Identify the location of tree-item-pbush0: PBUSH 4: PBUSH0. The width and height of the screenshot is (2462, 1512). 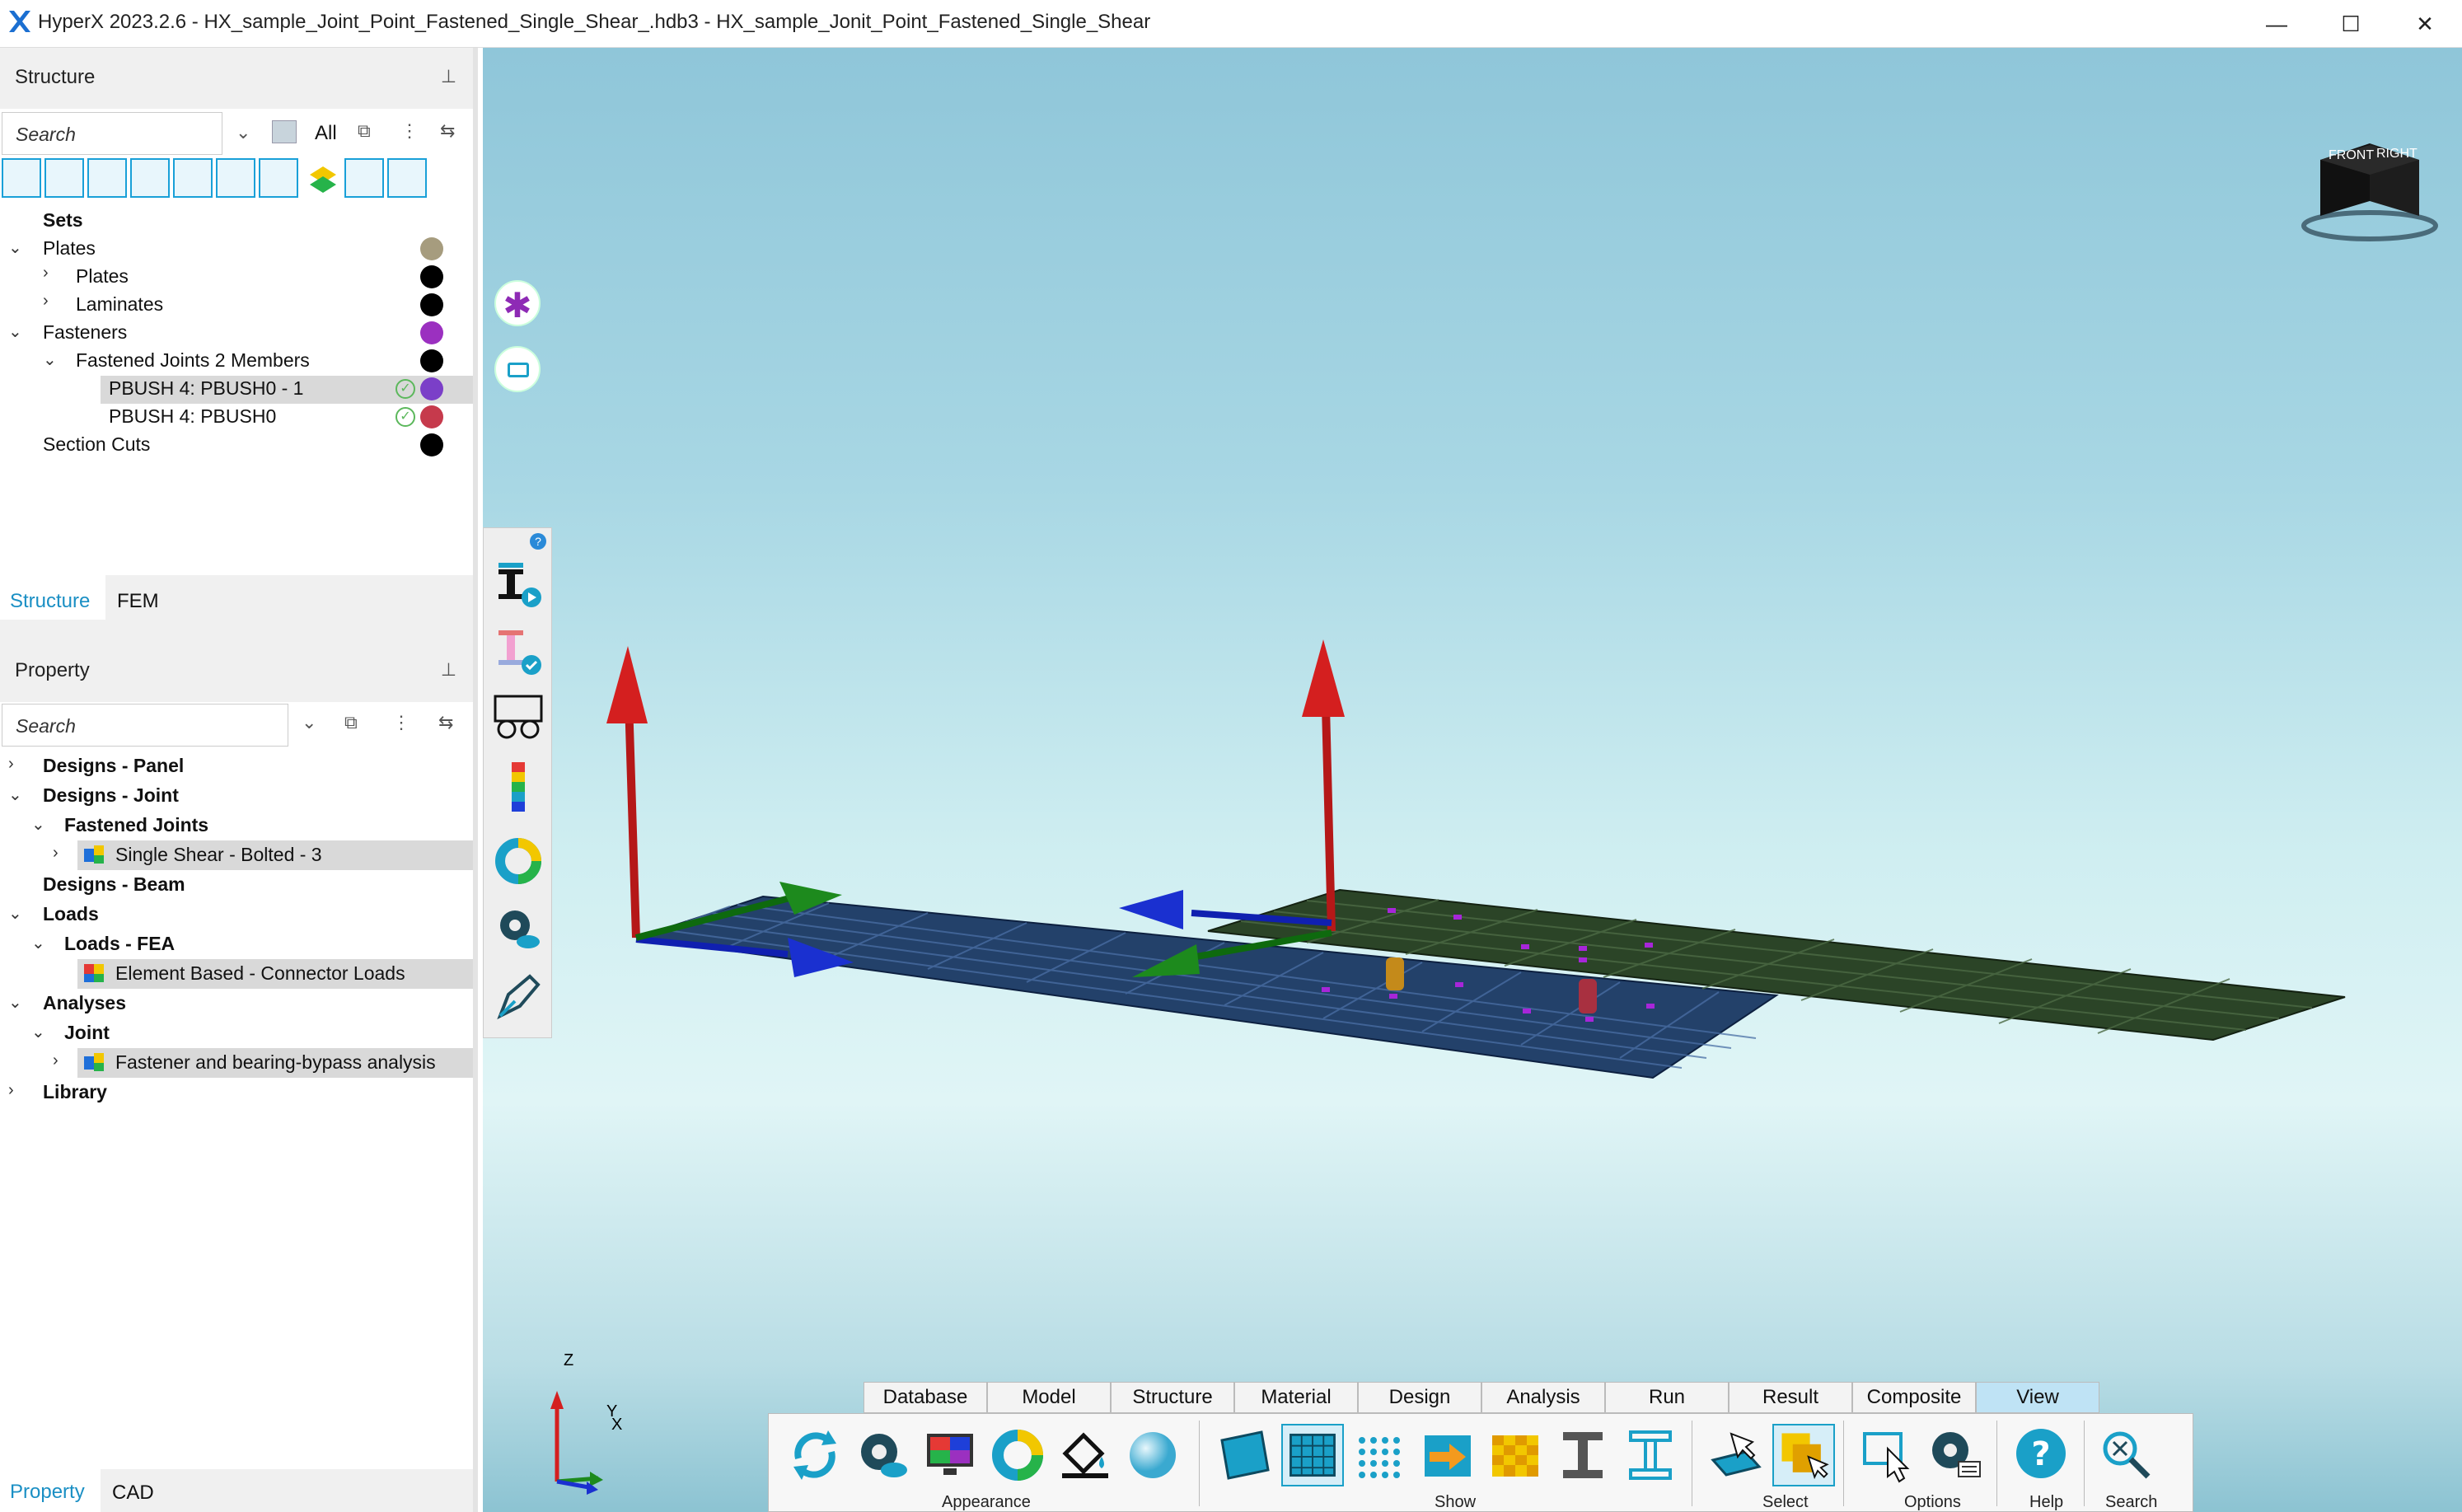
(192, 416).